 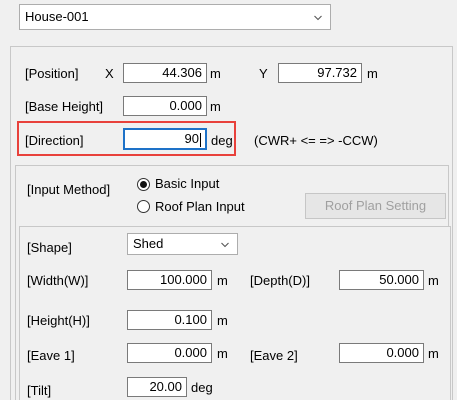 What do you see at coordinates (320, 73) in the screenshot?
I see `position-y-input: 97.732` at bounding box center [320, 73].